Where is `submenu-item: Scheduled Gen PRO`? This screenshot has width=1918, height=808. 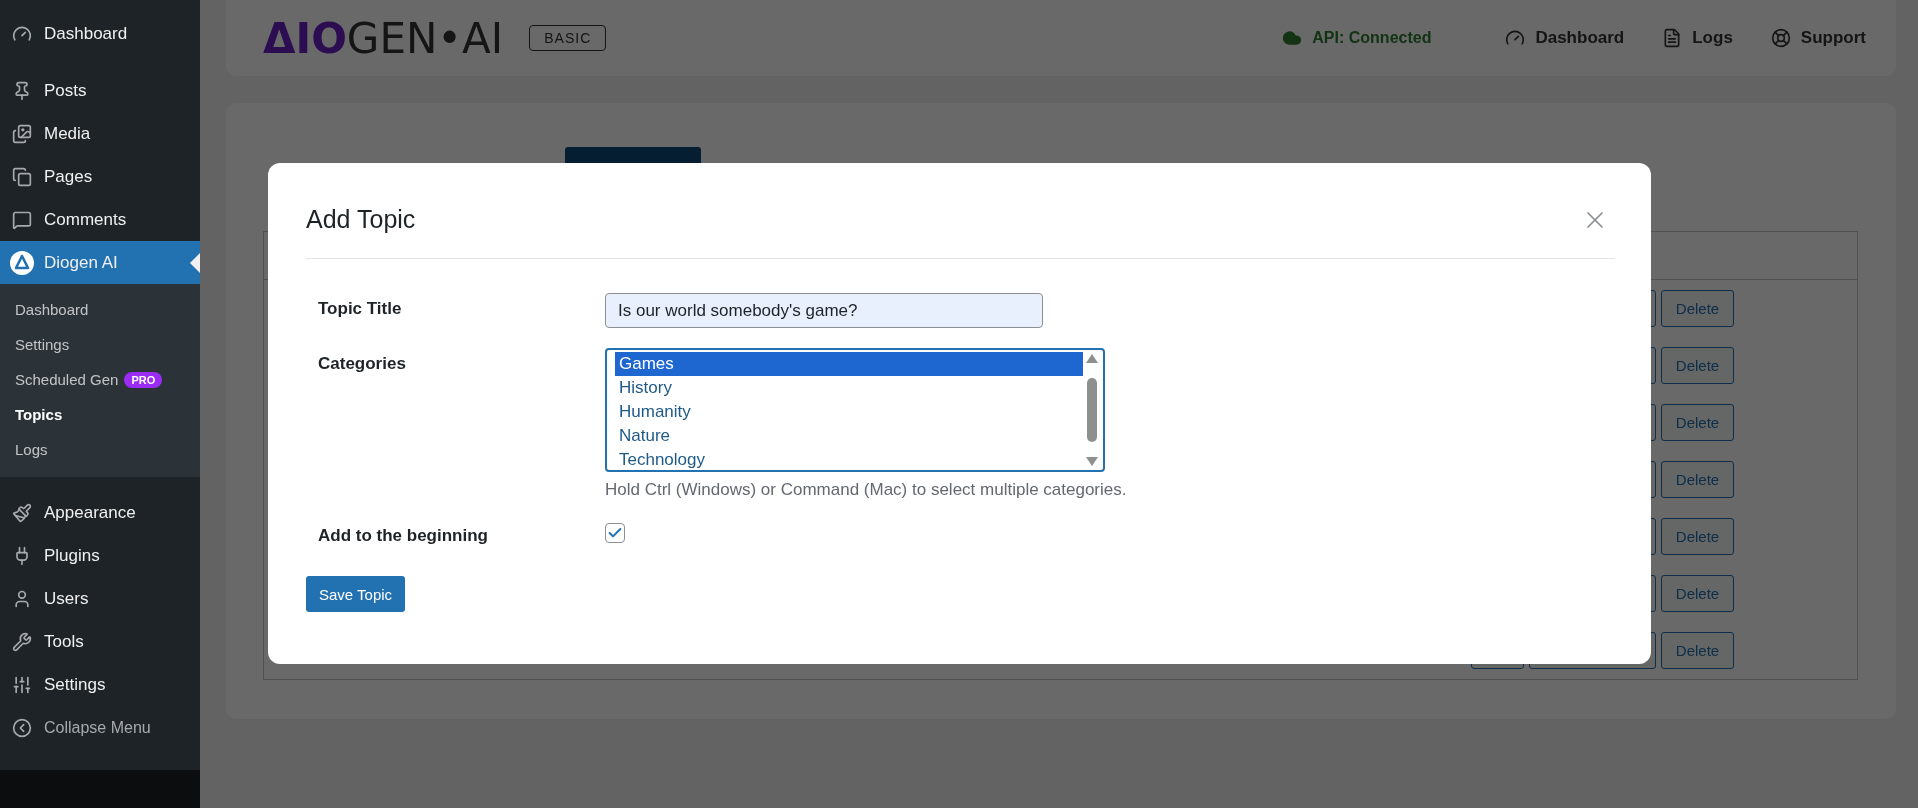 submenu-item: Scheduled Gen PRO is located at coordinates (100, 379).